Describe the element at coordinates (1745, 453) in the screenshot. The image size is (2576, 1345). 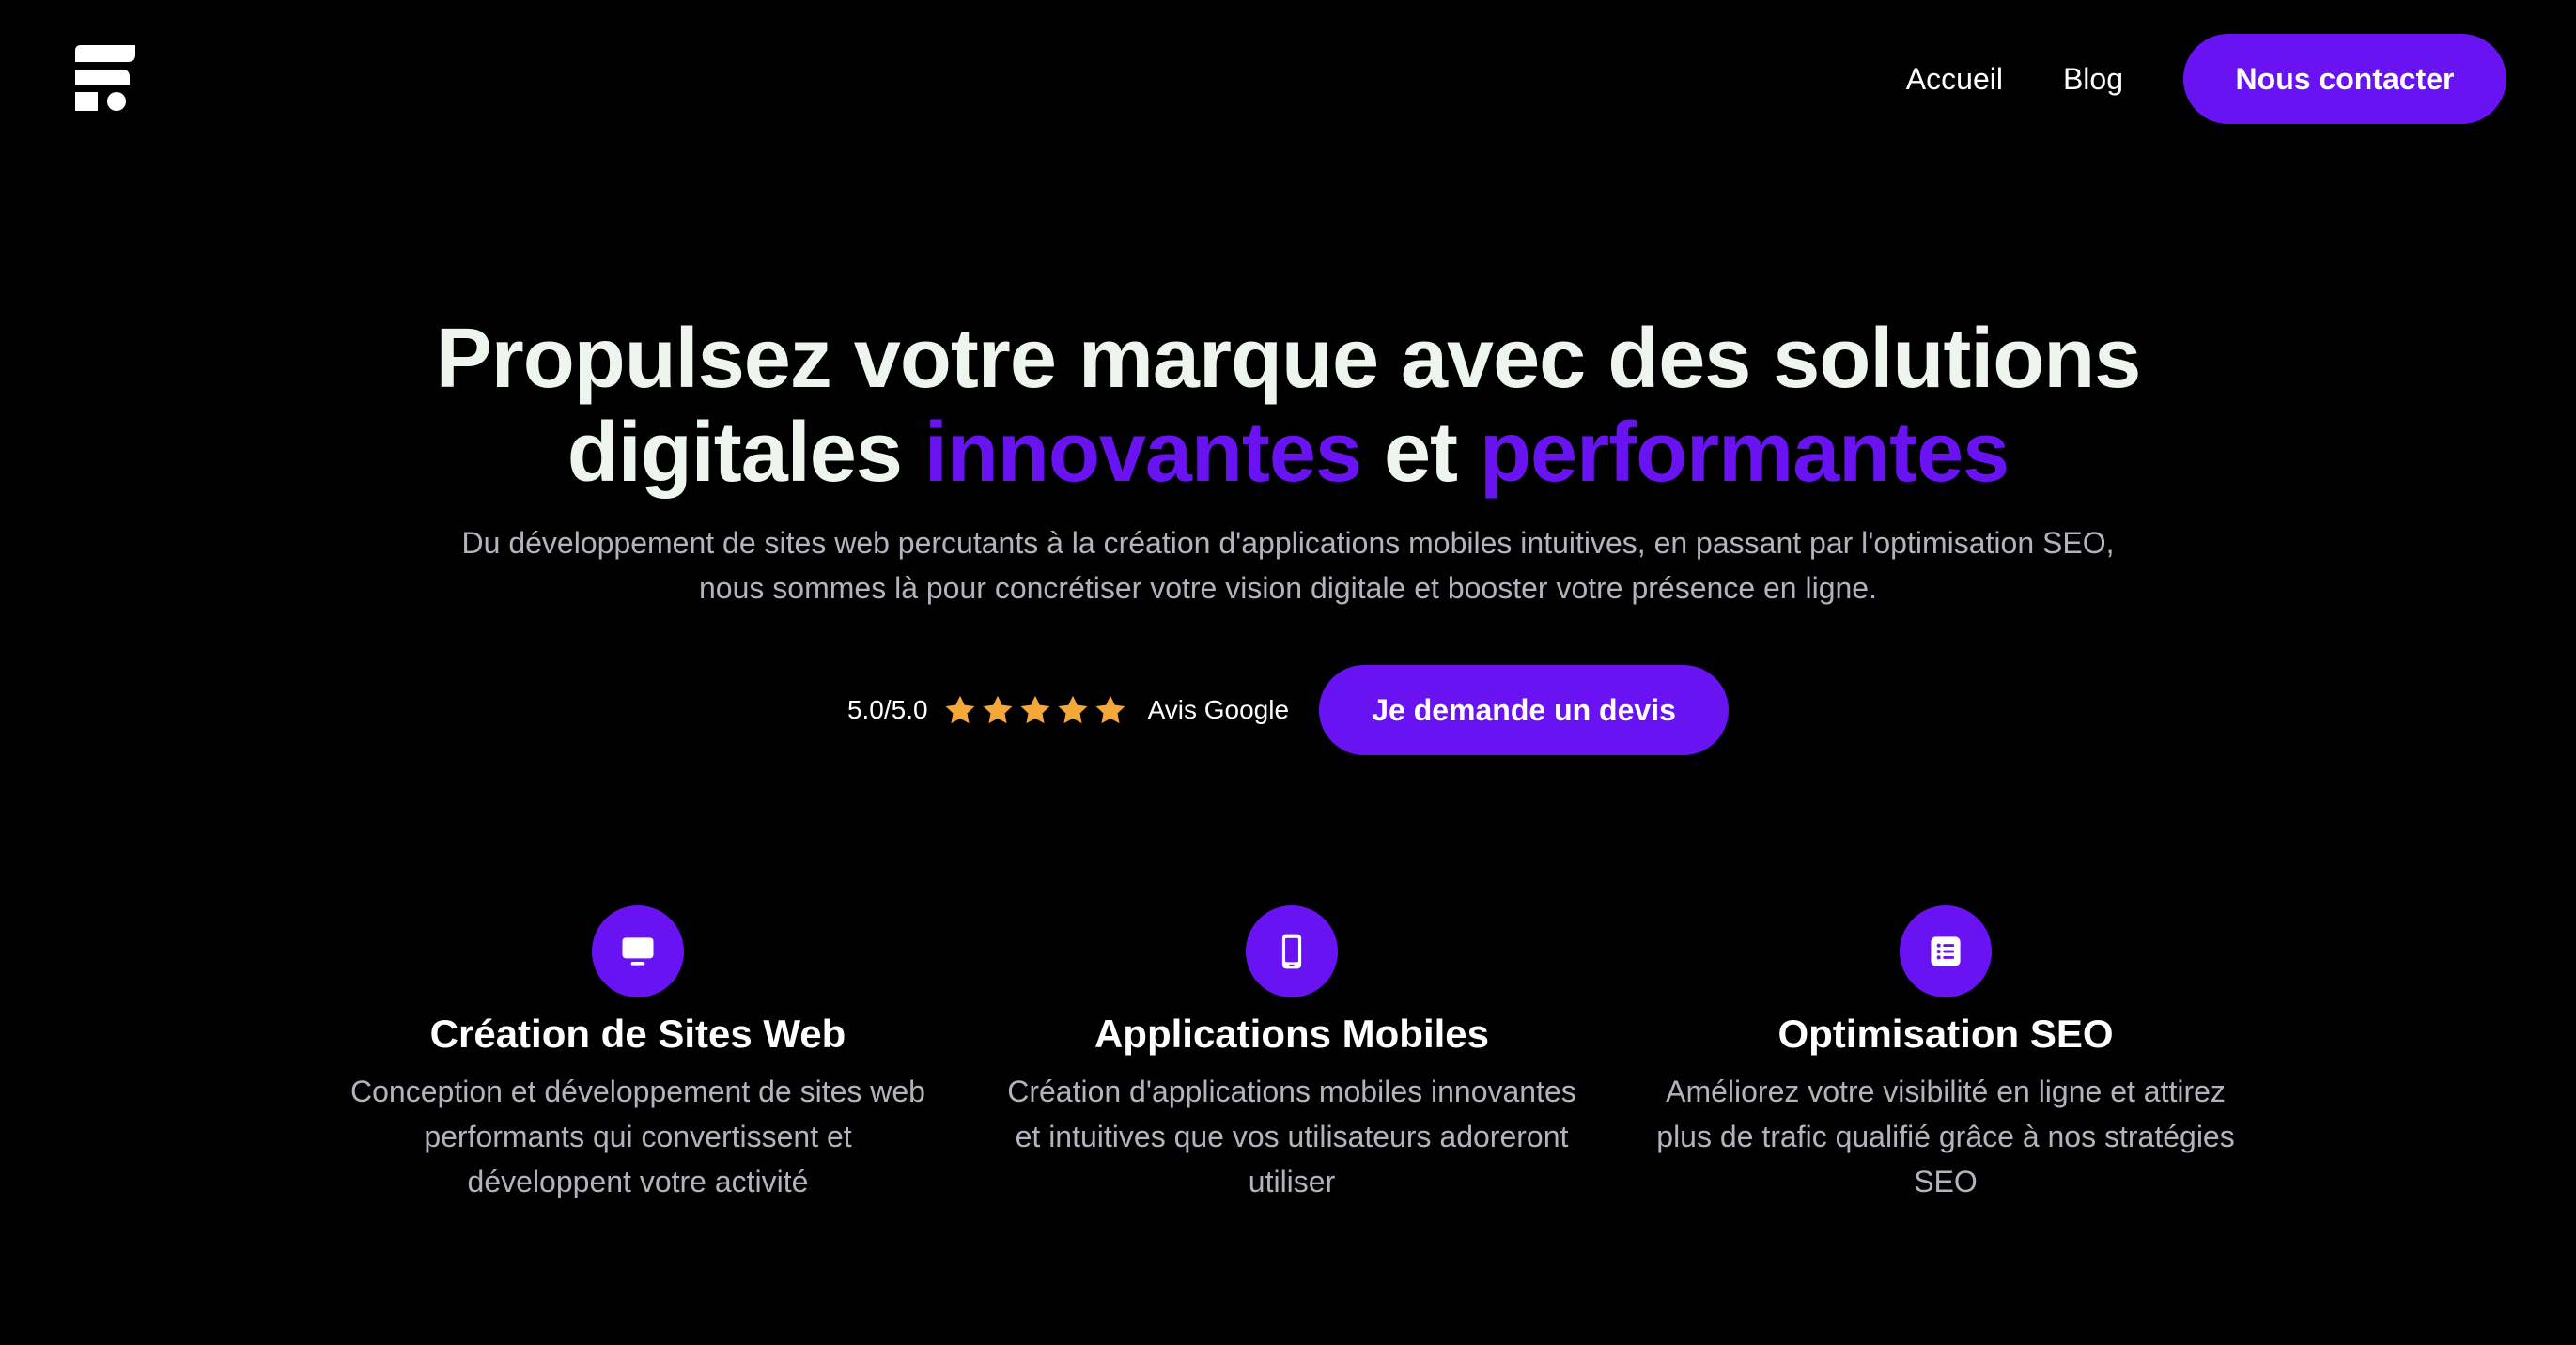
I see `hero-title-accent-performantes: performantes` at that location.